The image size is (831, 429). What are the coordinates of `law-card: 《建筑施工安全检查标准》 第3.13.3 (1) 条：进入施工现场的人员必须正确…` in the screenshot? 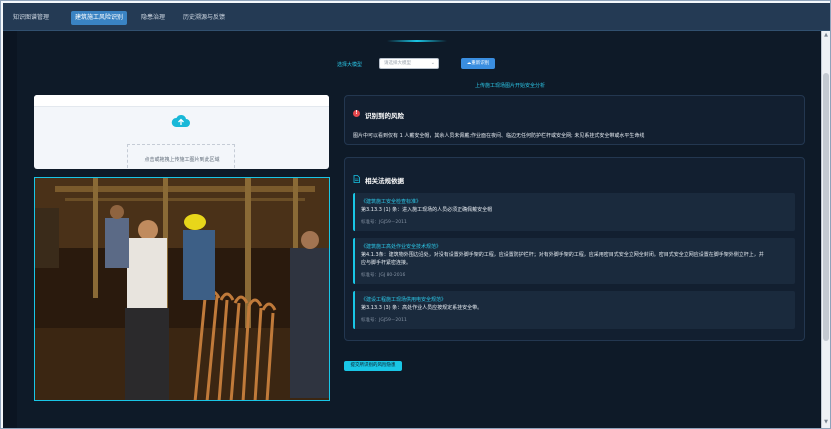 It's located at (574, 212).